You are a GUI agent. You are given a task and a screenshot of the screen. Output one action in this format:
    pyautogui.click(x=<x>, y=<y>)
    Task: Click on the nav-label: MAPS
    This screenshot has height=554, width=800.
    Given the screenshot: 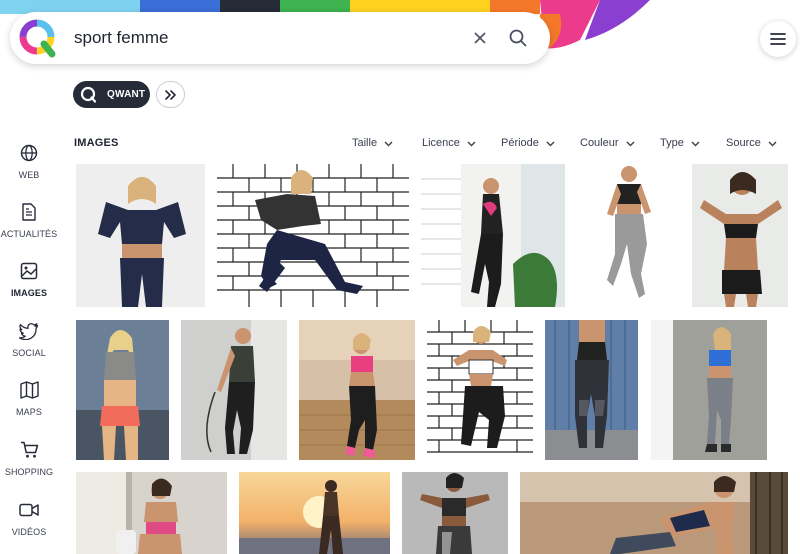 What is the action you would take?
    pyautogui.click(x=29, y=412)
    